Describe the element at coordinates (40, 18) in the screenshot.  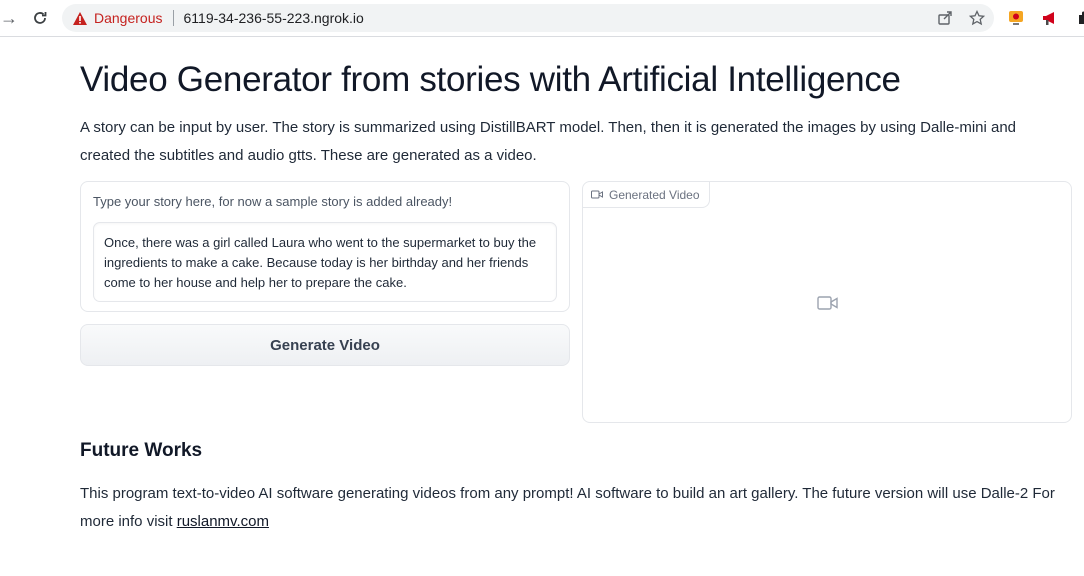
I see `reload-icon` at that location.